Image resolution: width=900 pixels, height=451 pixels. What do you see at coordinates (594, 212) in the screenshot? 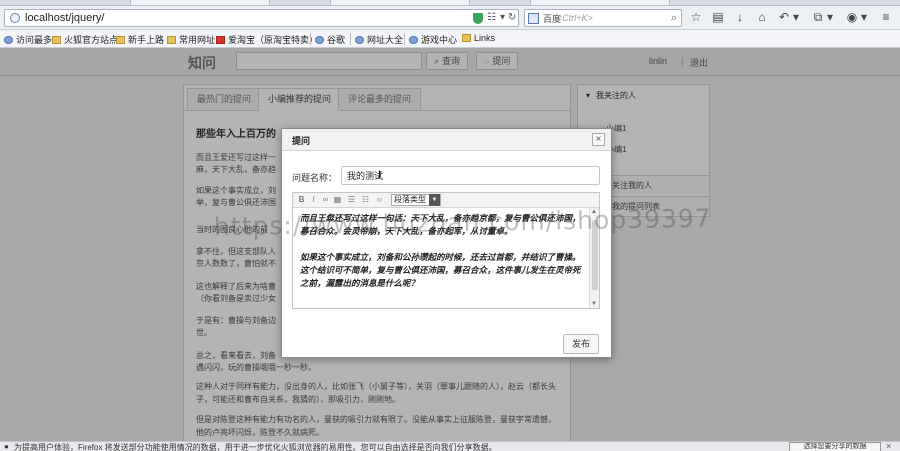
I see `scroll-up-icon: ▲` at bounding box center [594, 212].